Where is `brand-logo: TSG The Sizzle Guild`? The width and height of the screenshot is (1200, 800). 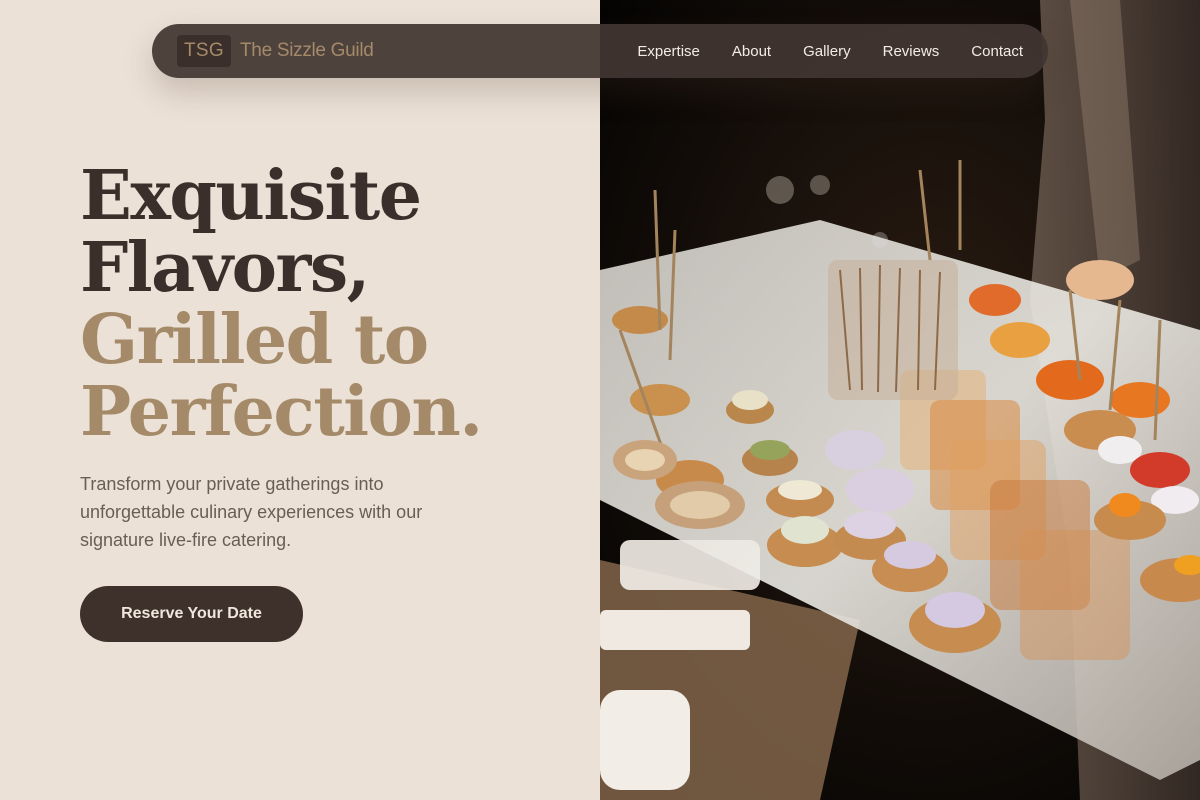
brand-logo: TSG The Sizzle Guild is located at coordinates (275, 51).